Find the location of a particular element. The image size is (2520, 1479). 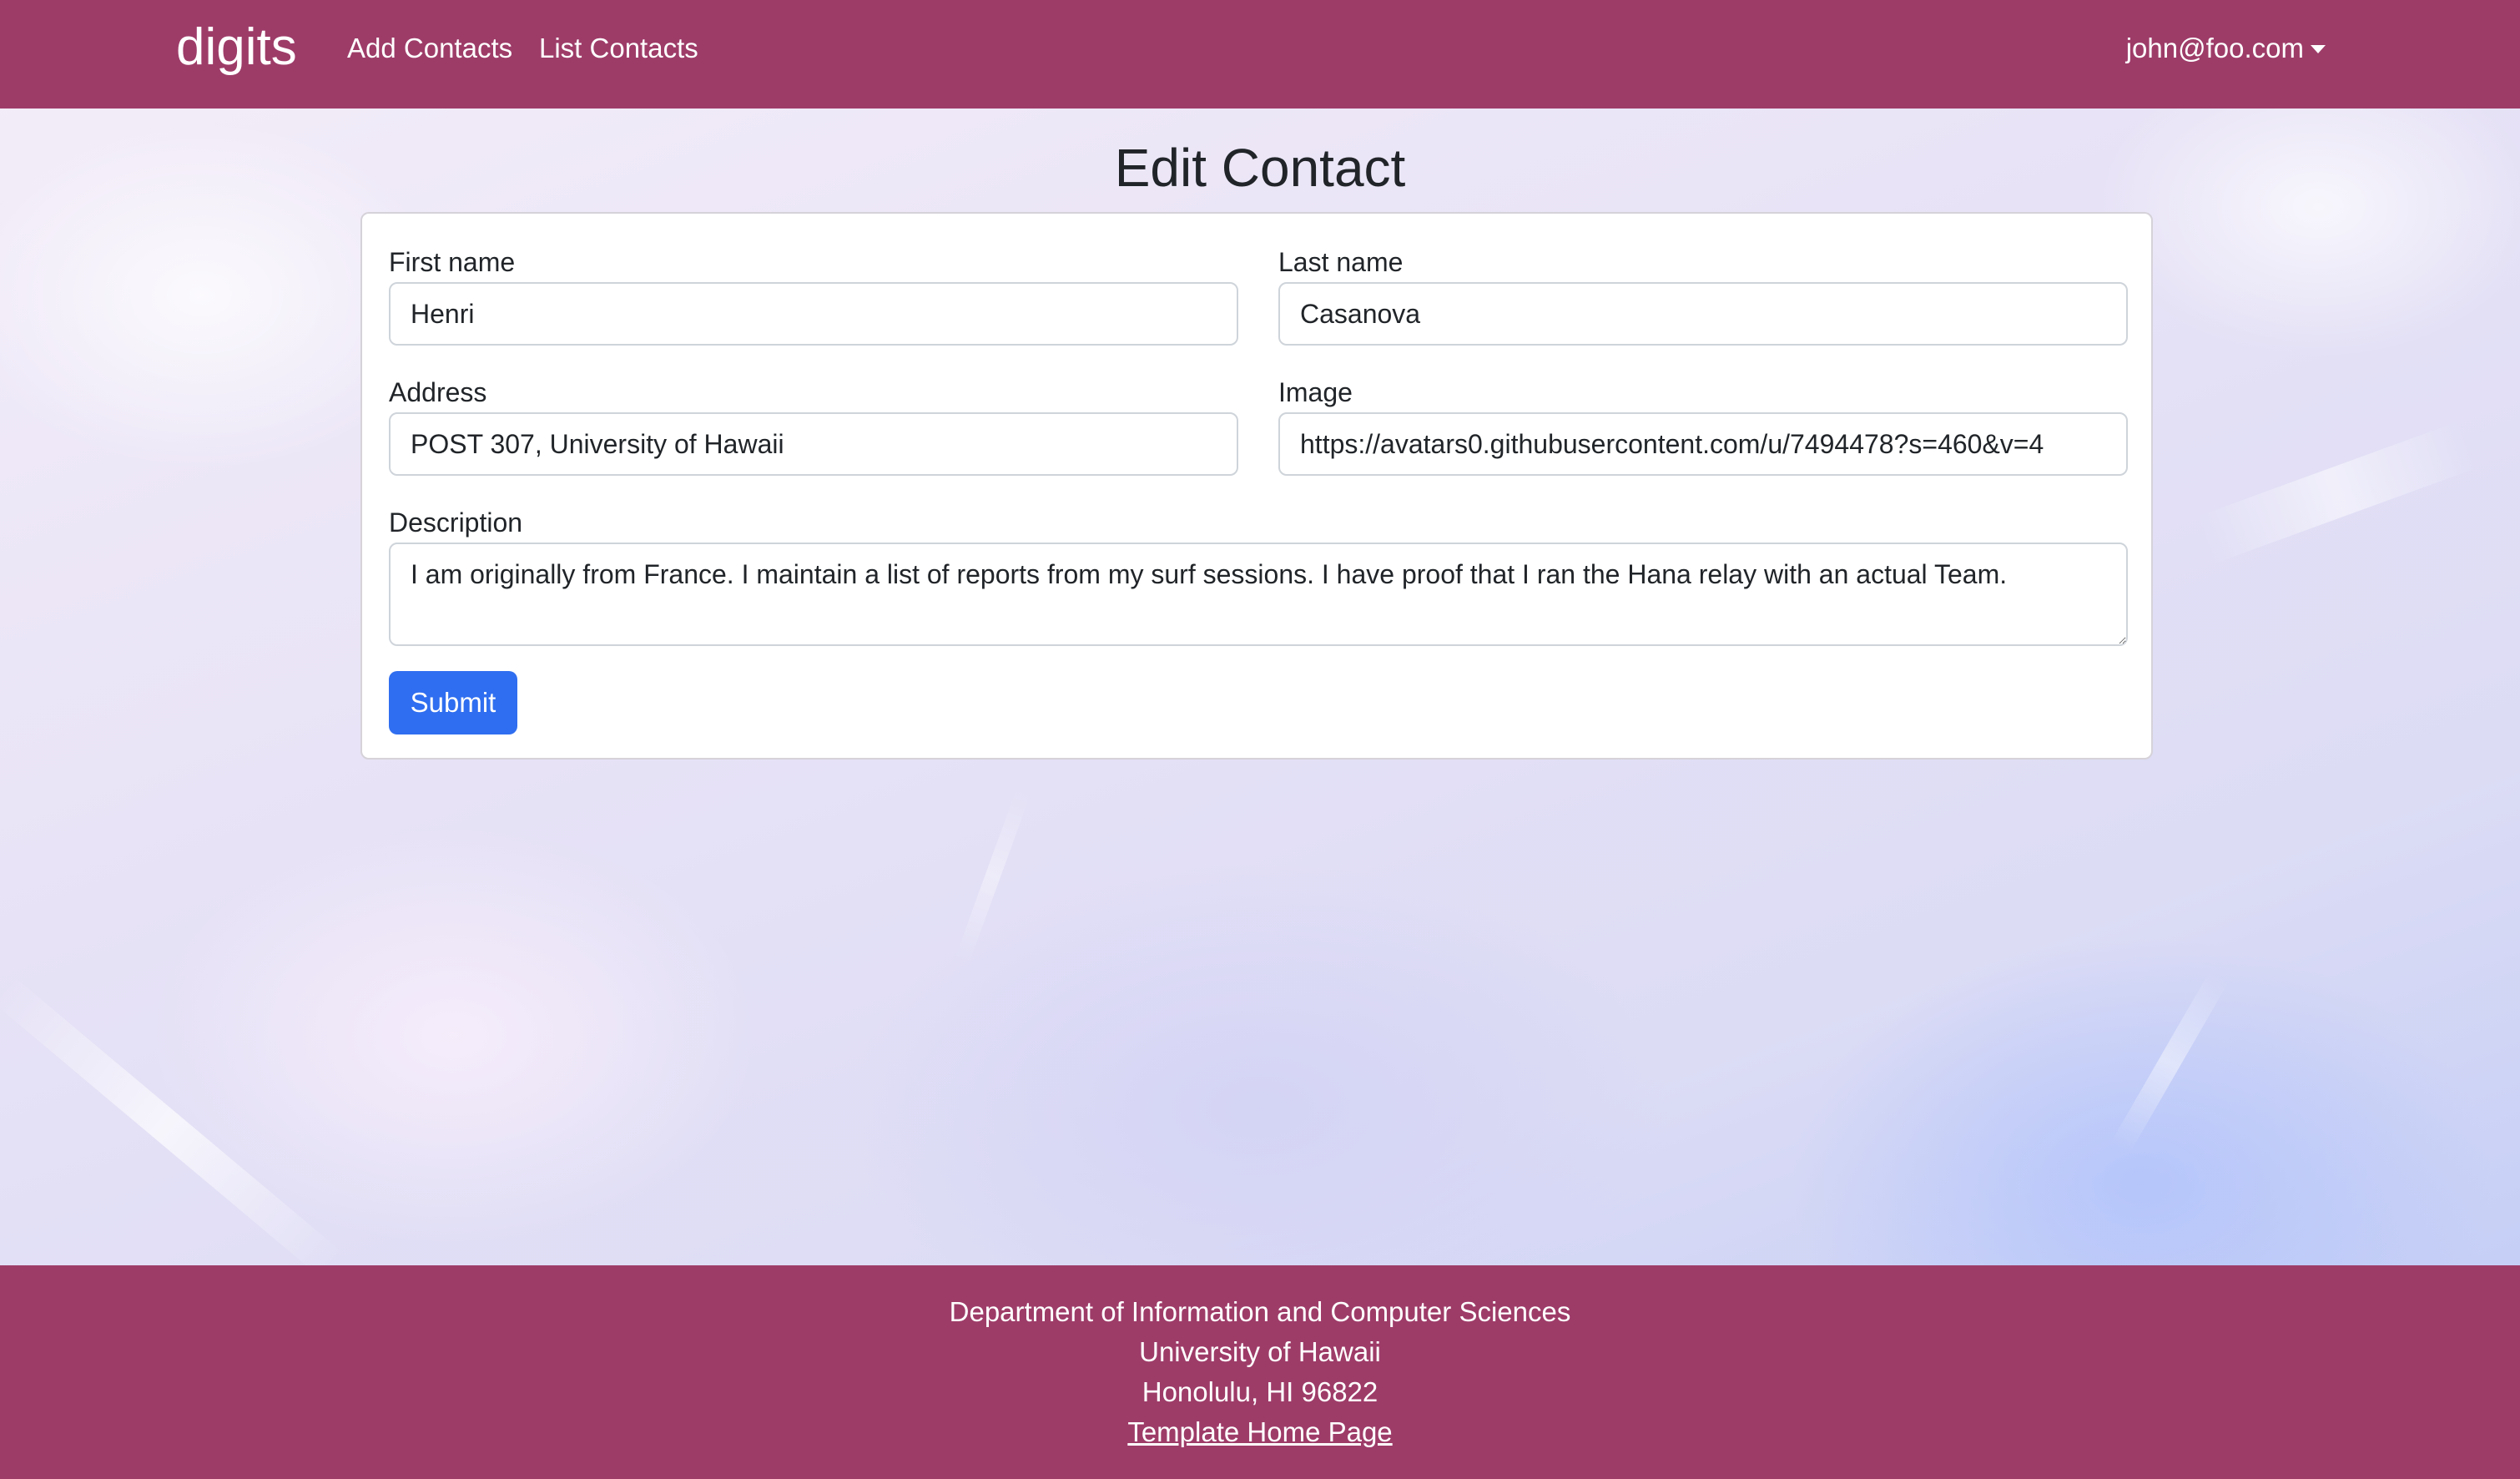

footer-address: Honolulu, HI 96822 is located at coordinates (1260, 1391).